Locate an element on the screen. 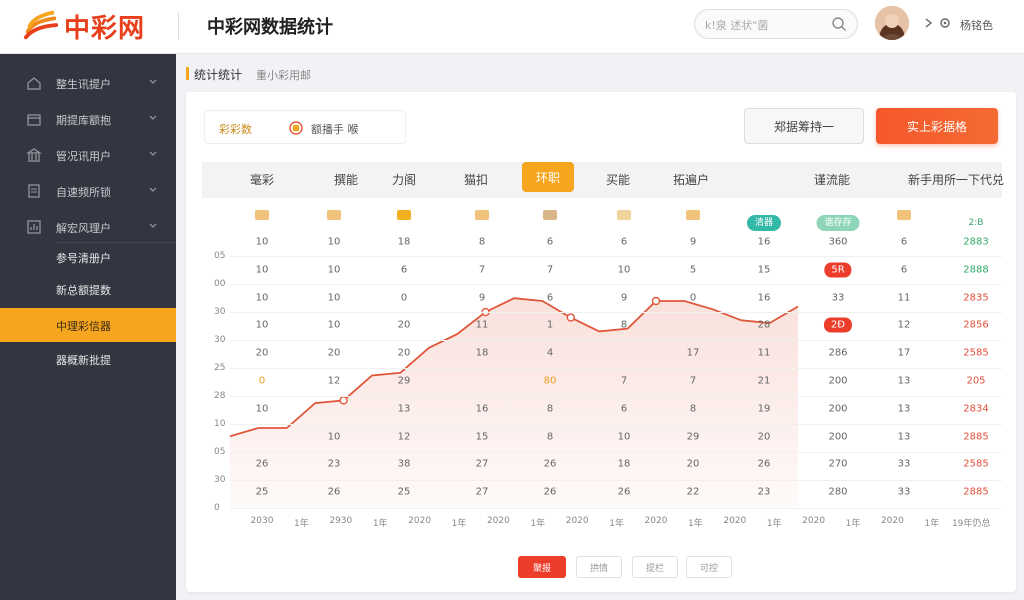 The height and width of the screenshot is (600, 1024). table-cell: 23 is located at coordinates (334, 464).